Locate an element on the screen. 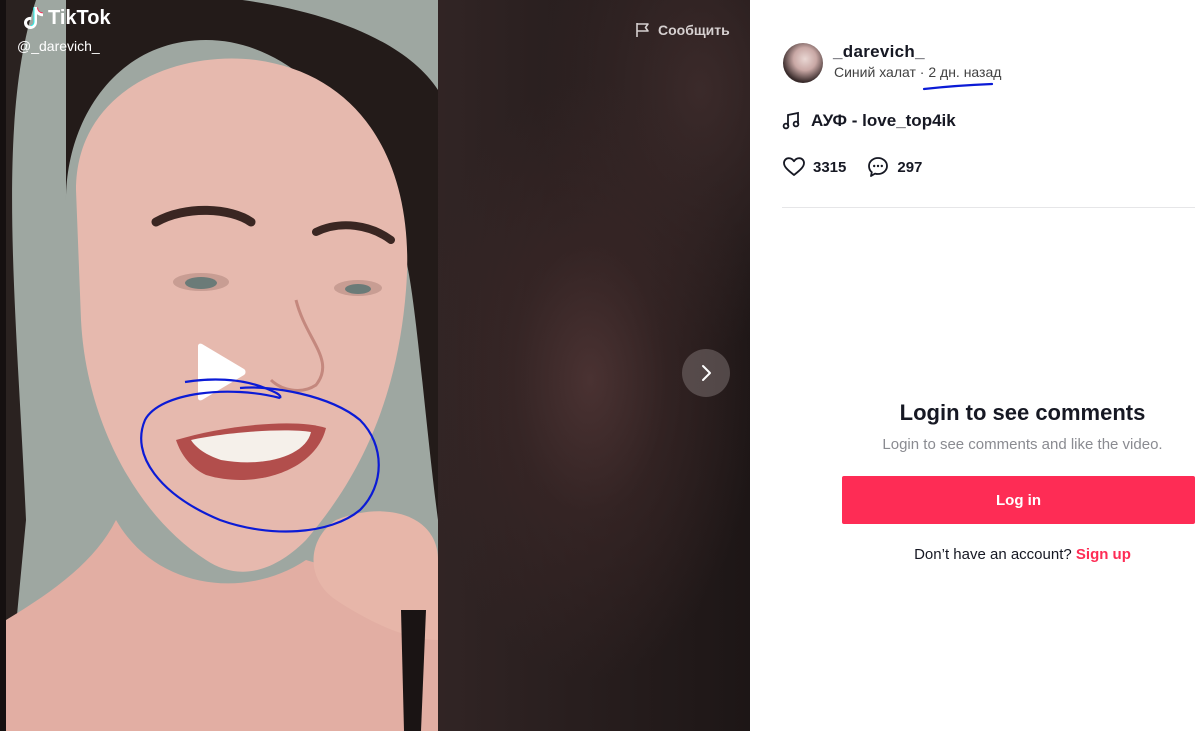 The height and width of the screenshot is (731, 1195). video-stats: 3315 297 is located at coordinates (862, 167).